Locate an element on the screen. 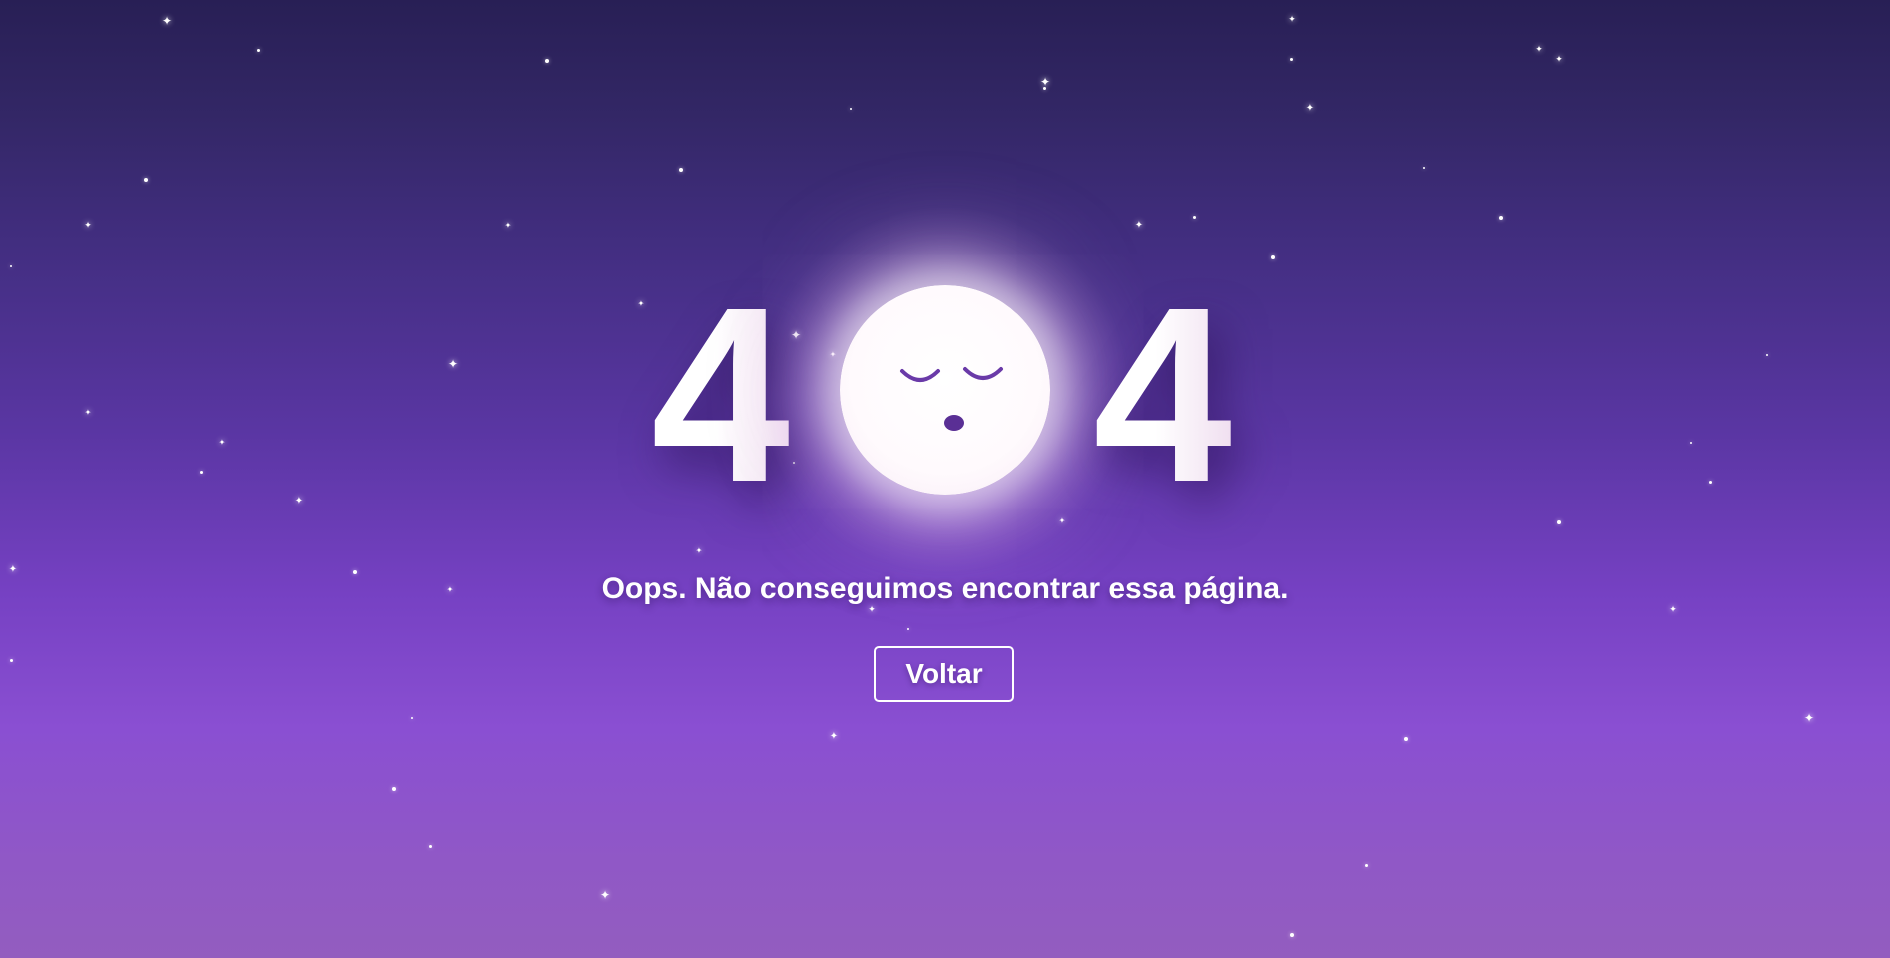 The image size is (1890, 958). error-code-digit-last: 4 is located at coordinates (1163, 394).